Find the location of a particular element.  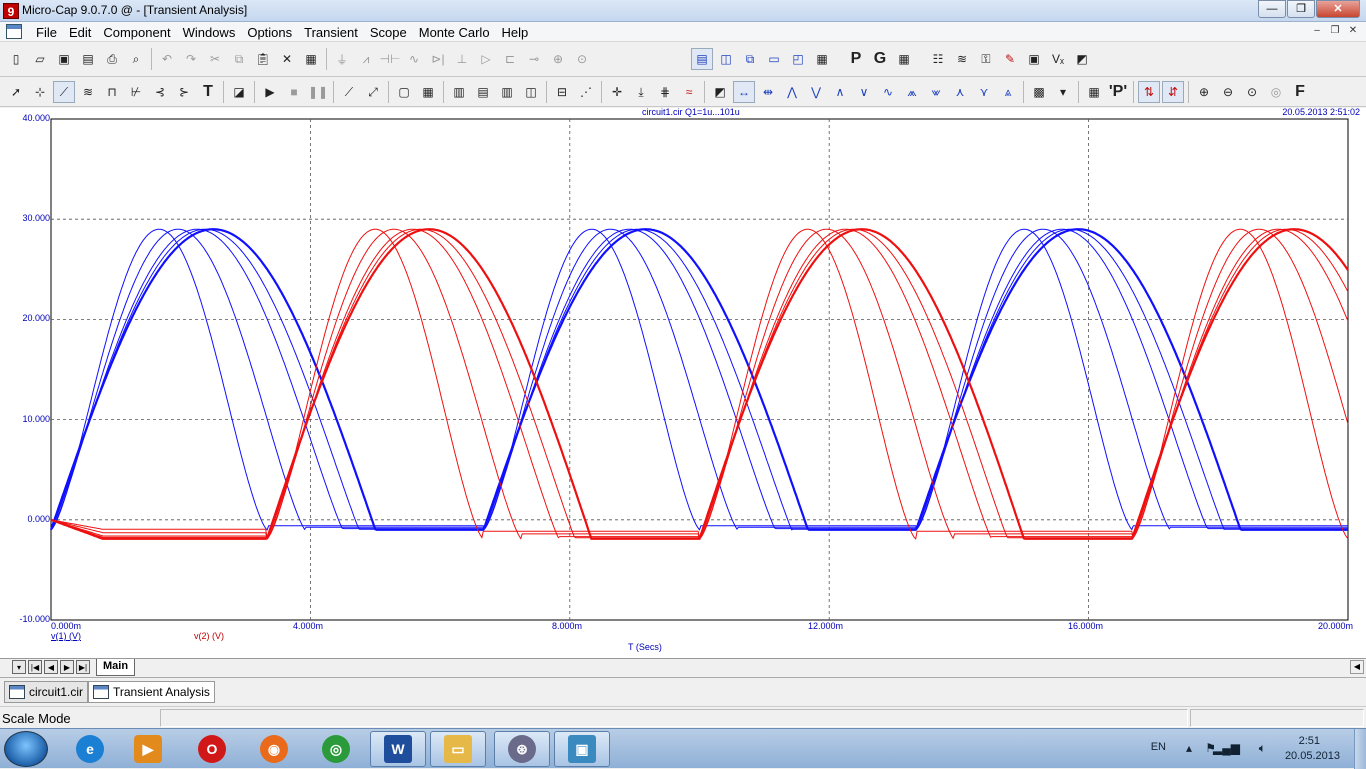

last-sheet-button: ▶| is located at coordinates (83, 667).